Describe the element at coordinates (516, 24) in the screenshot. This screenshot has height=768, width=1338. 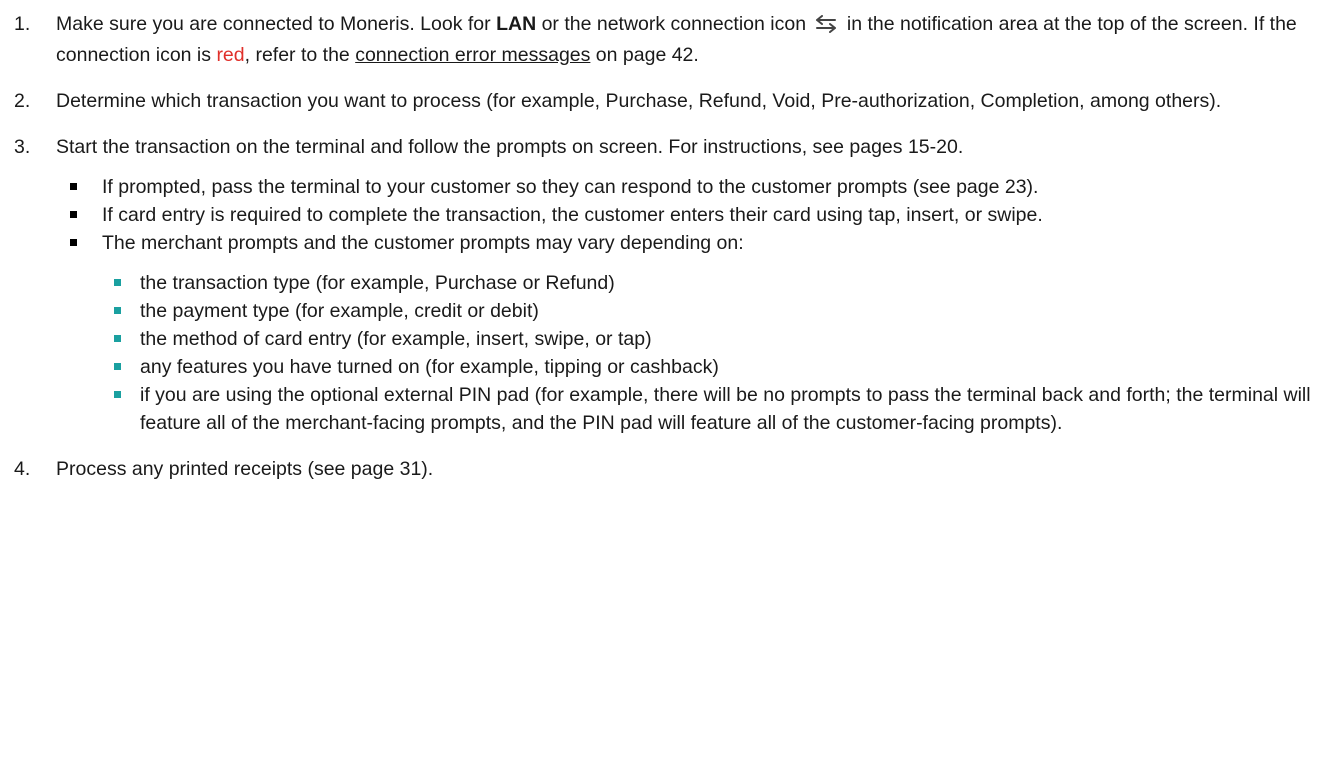
I see `lan-label: LAN` at that location.